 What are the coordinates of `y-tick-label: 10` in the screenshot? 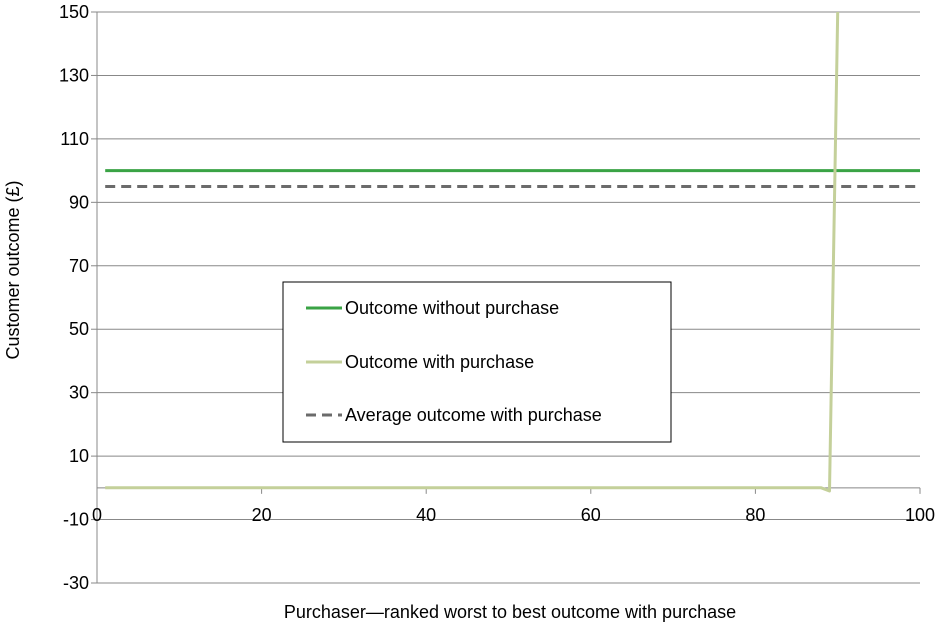 It's located at (79, 456).